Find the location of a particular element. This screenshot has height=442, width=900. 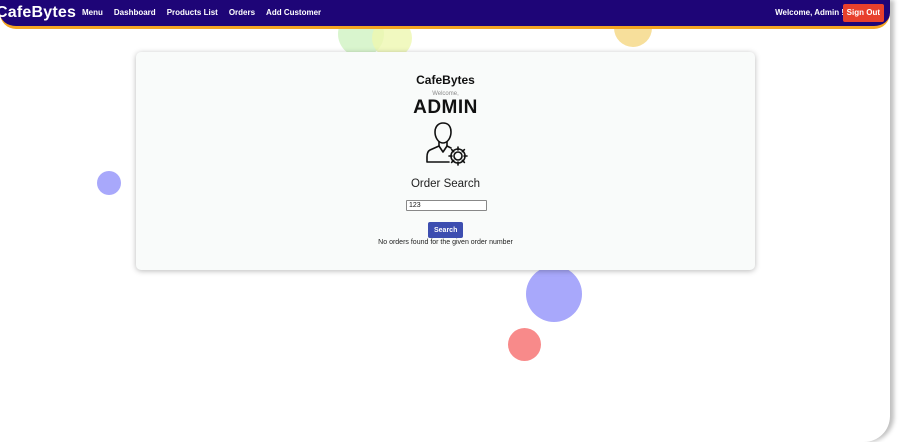

order-search-heading: Order Search is located at coordinates (445, 184).